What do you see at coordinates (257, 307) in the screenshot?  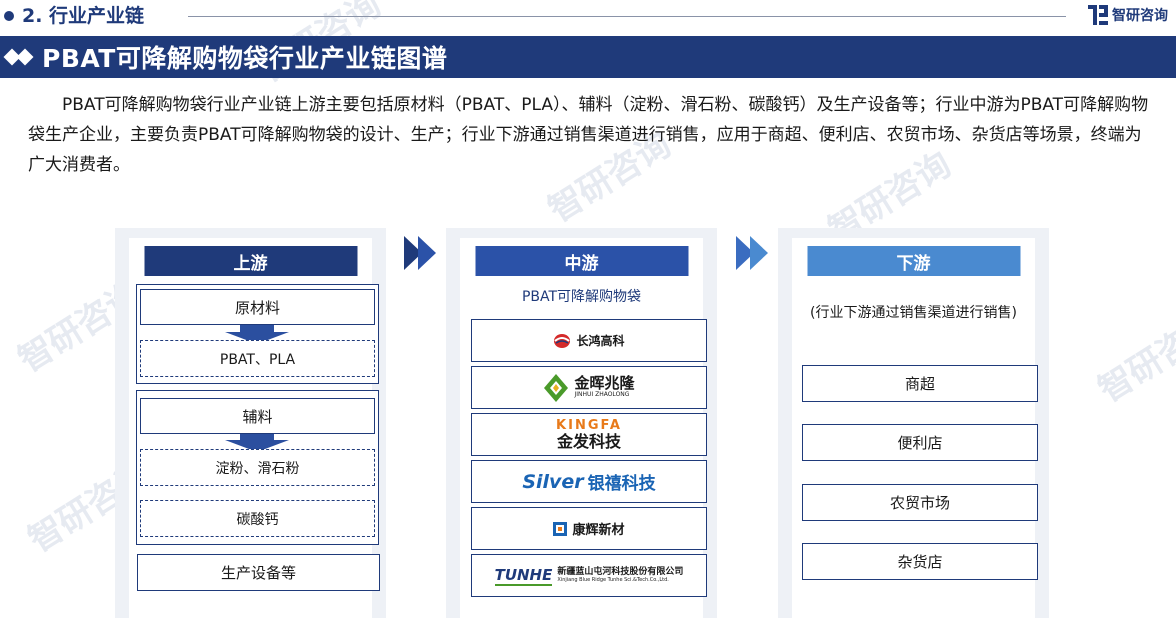 I see `raw-material-label: 原材料` at bounding box center [257, 307].